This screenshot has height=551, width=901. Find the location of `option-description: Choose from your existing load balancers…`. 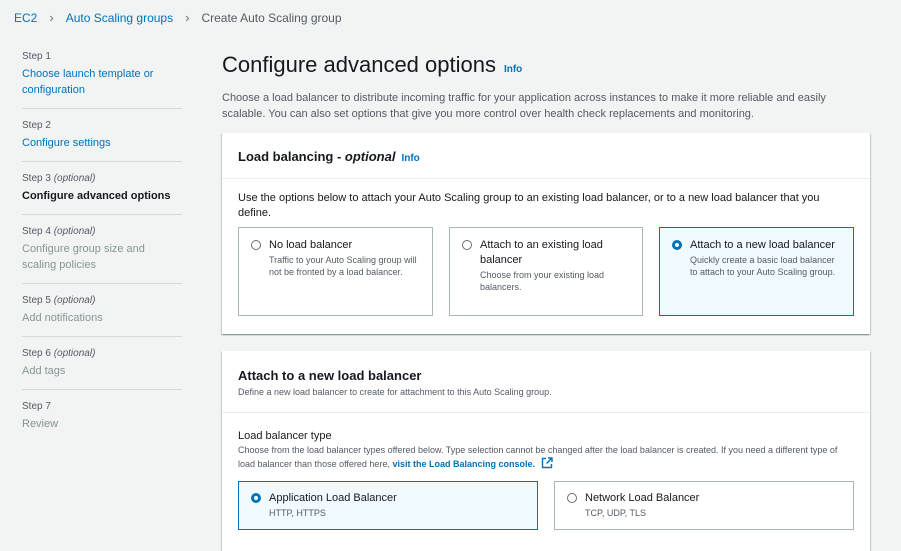

option-description: Choose from your existing load balancers… is located at coordinates (542, 281).